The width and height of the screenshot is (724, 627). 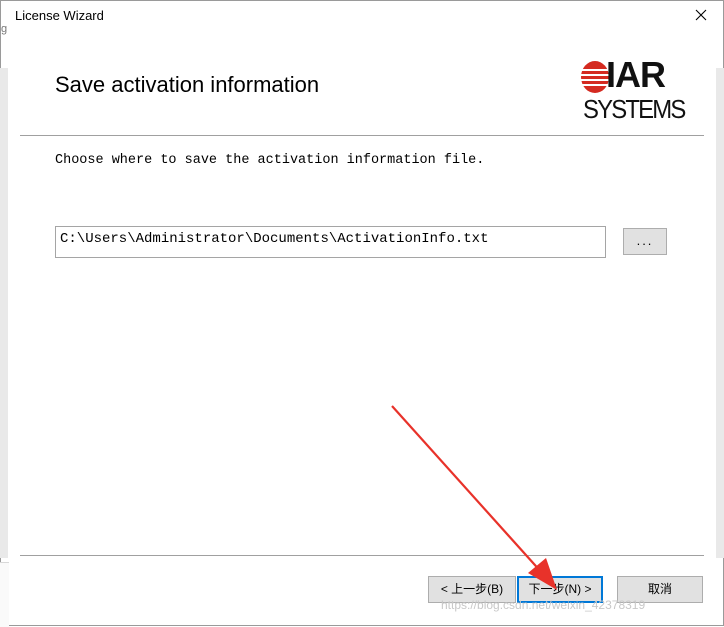 What do you see at coordinates (4, 313) in the screenshot?
I see `background-window-edge-left` at bounding box center [4, 313].